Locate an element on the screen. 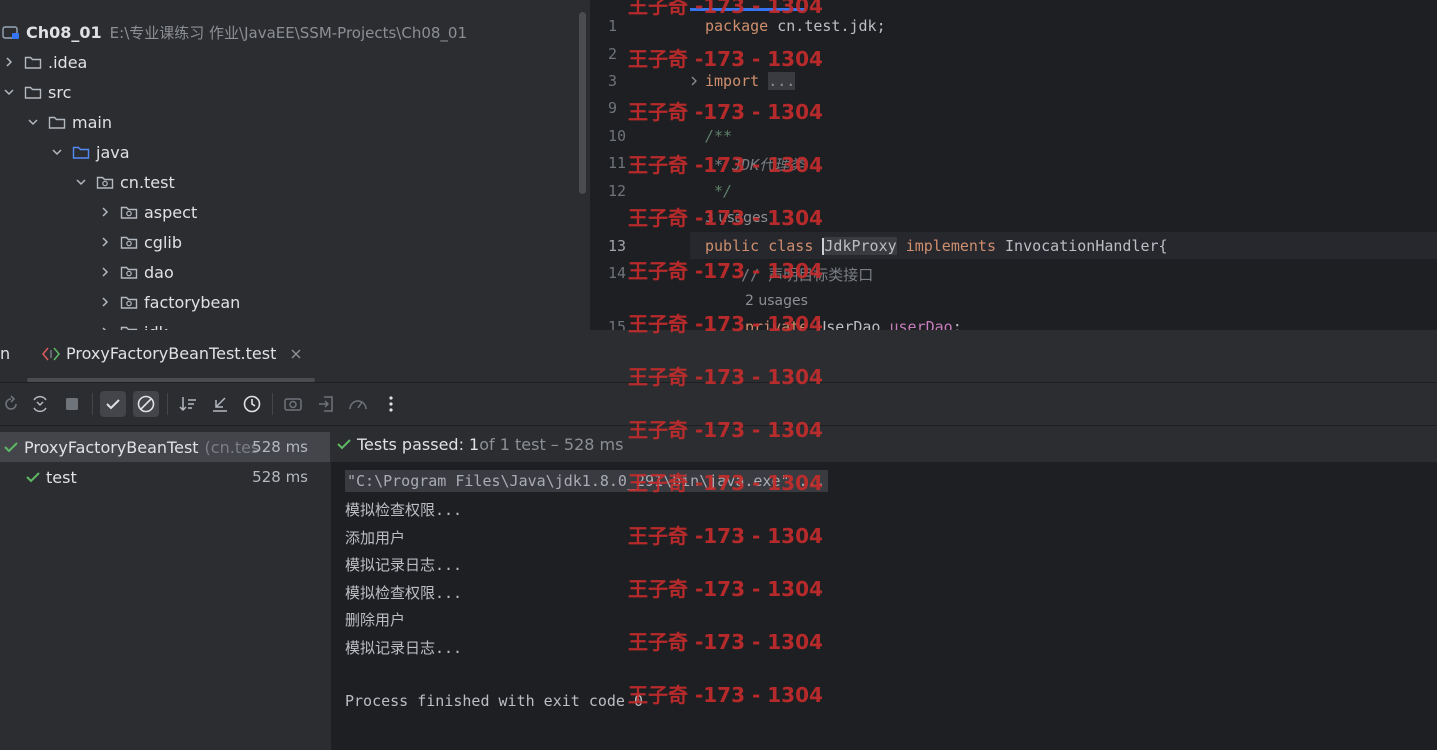 The image size is (1437, 750). show-passed-toggle is located at coordinates (113, 404).